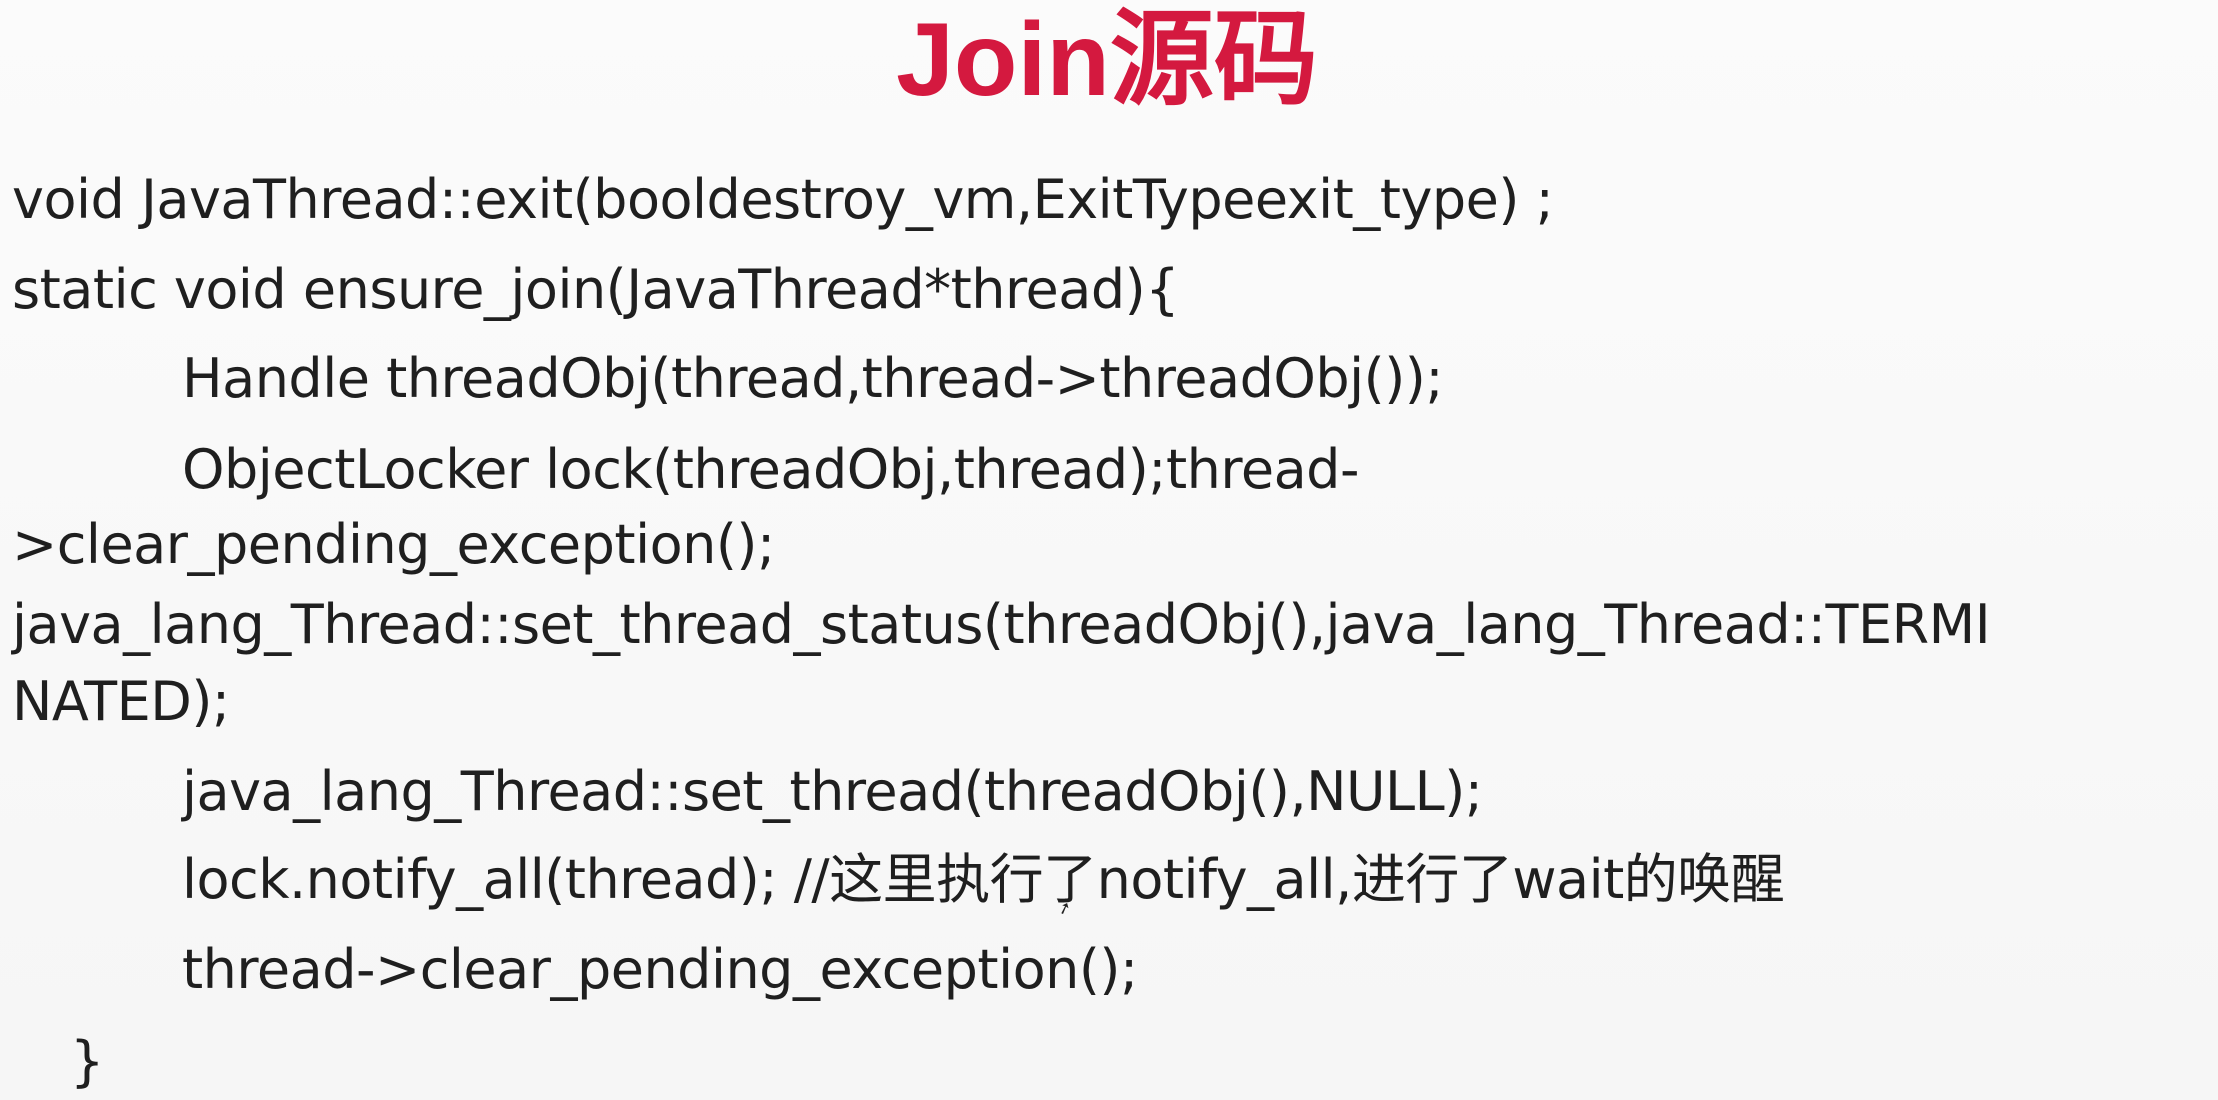  What do you see at coordinates (121, 701) in the screenshot?
I see `code-line-7: NATED);` at bounding box center [121, 701].